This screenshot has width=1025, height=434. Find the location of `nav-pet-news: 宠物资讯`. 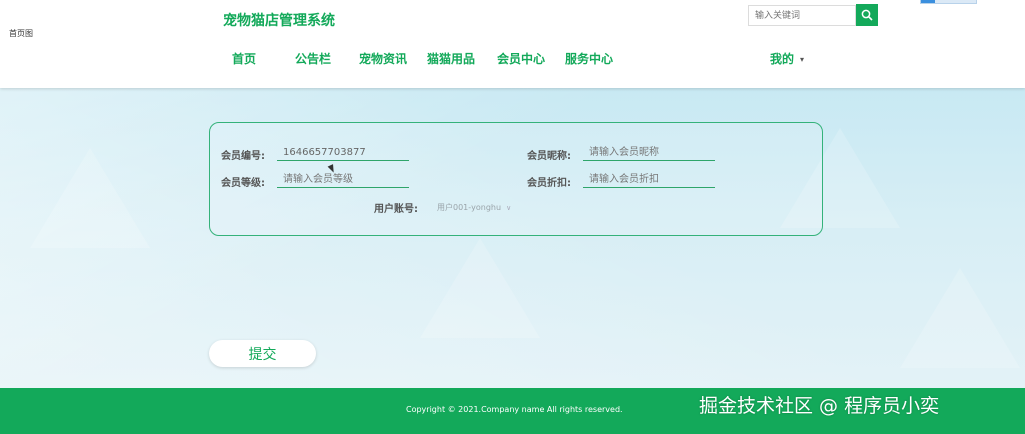

nav-pet-news: 宠物资讯 is located at coordinates (383, 58).